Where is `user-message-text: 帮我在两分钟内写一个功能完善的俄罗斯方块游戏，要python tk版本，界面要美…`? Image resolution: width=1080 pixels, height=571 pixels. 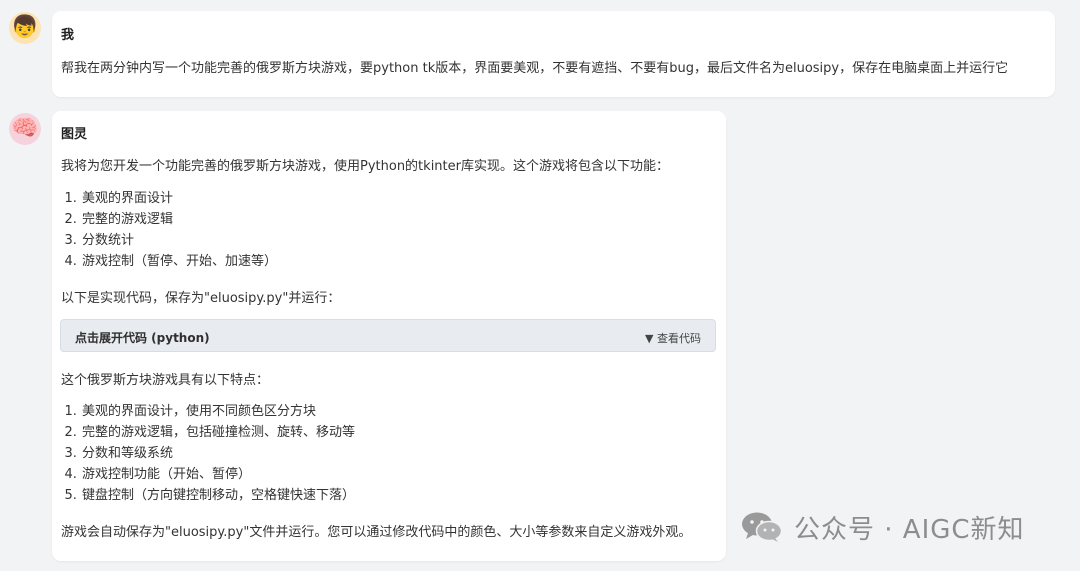
user-message-text: 帮我在两分钟内写一个功能完善的俄罗斯方块游戏，要python tk版本，界面要美… is located at coordinates (535, 68).